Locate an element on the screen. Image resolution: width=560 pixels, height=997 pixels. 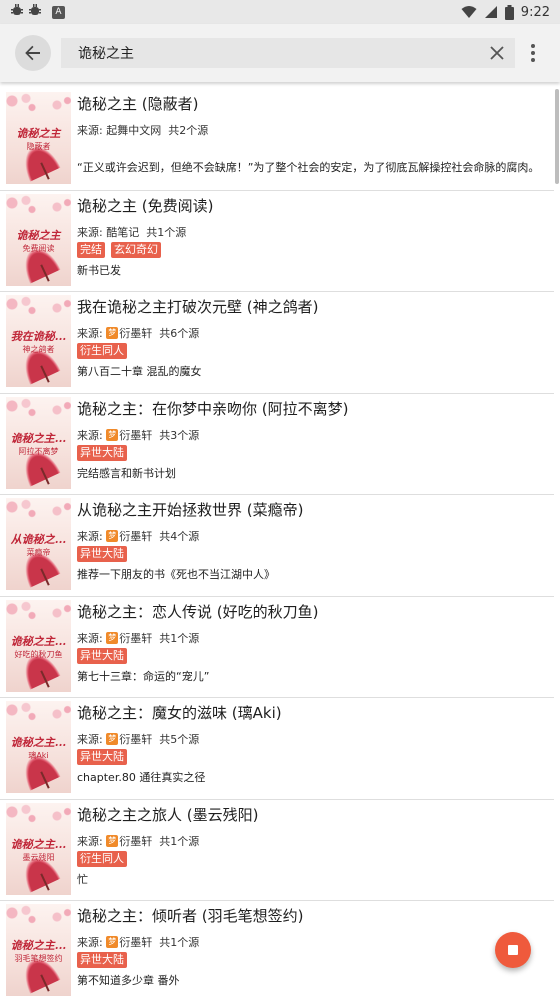
book-title: 诡秘之主：在你梦中亲吻你 (阿拉不离梦) is located at coordinates (213, 408).